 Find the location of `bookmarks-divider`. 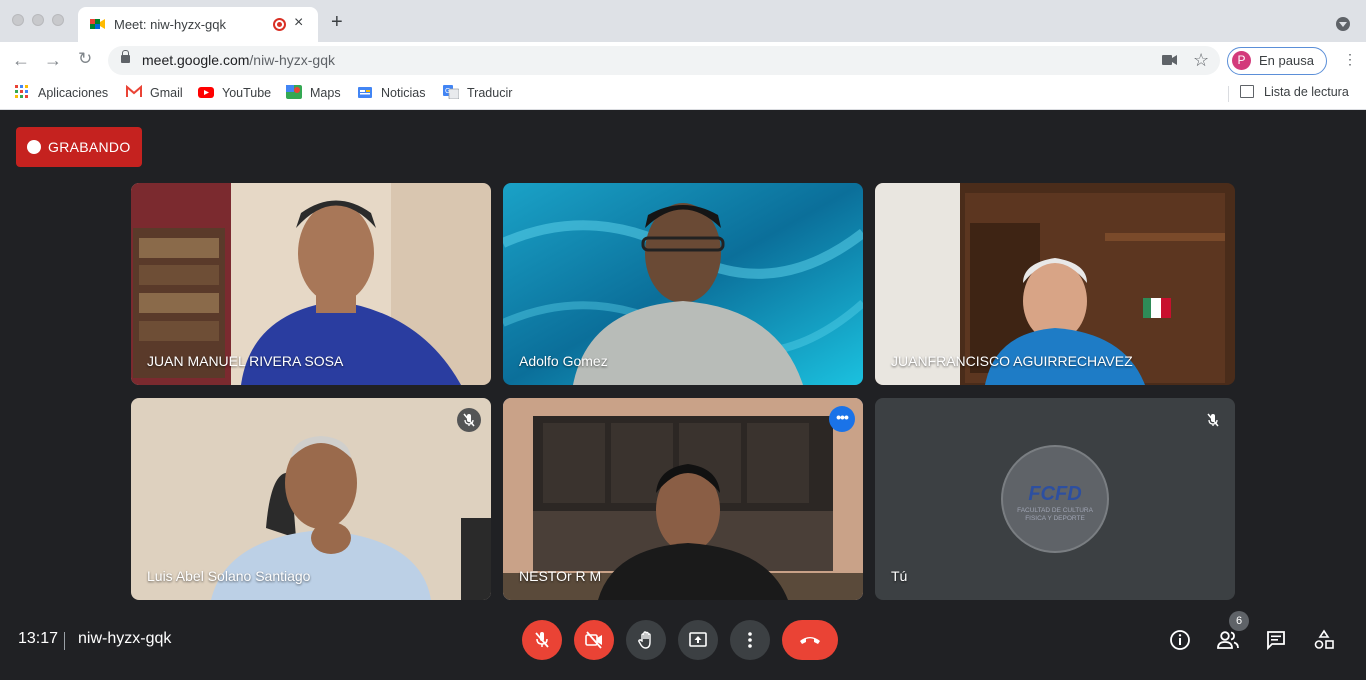

bookmarks-divider is located at coordinates (1228, 94).